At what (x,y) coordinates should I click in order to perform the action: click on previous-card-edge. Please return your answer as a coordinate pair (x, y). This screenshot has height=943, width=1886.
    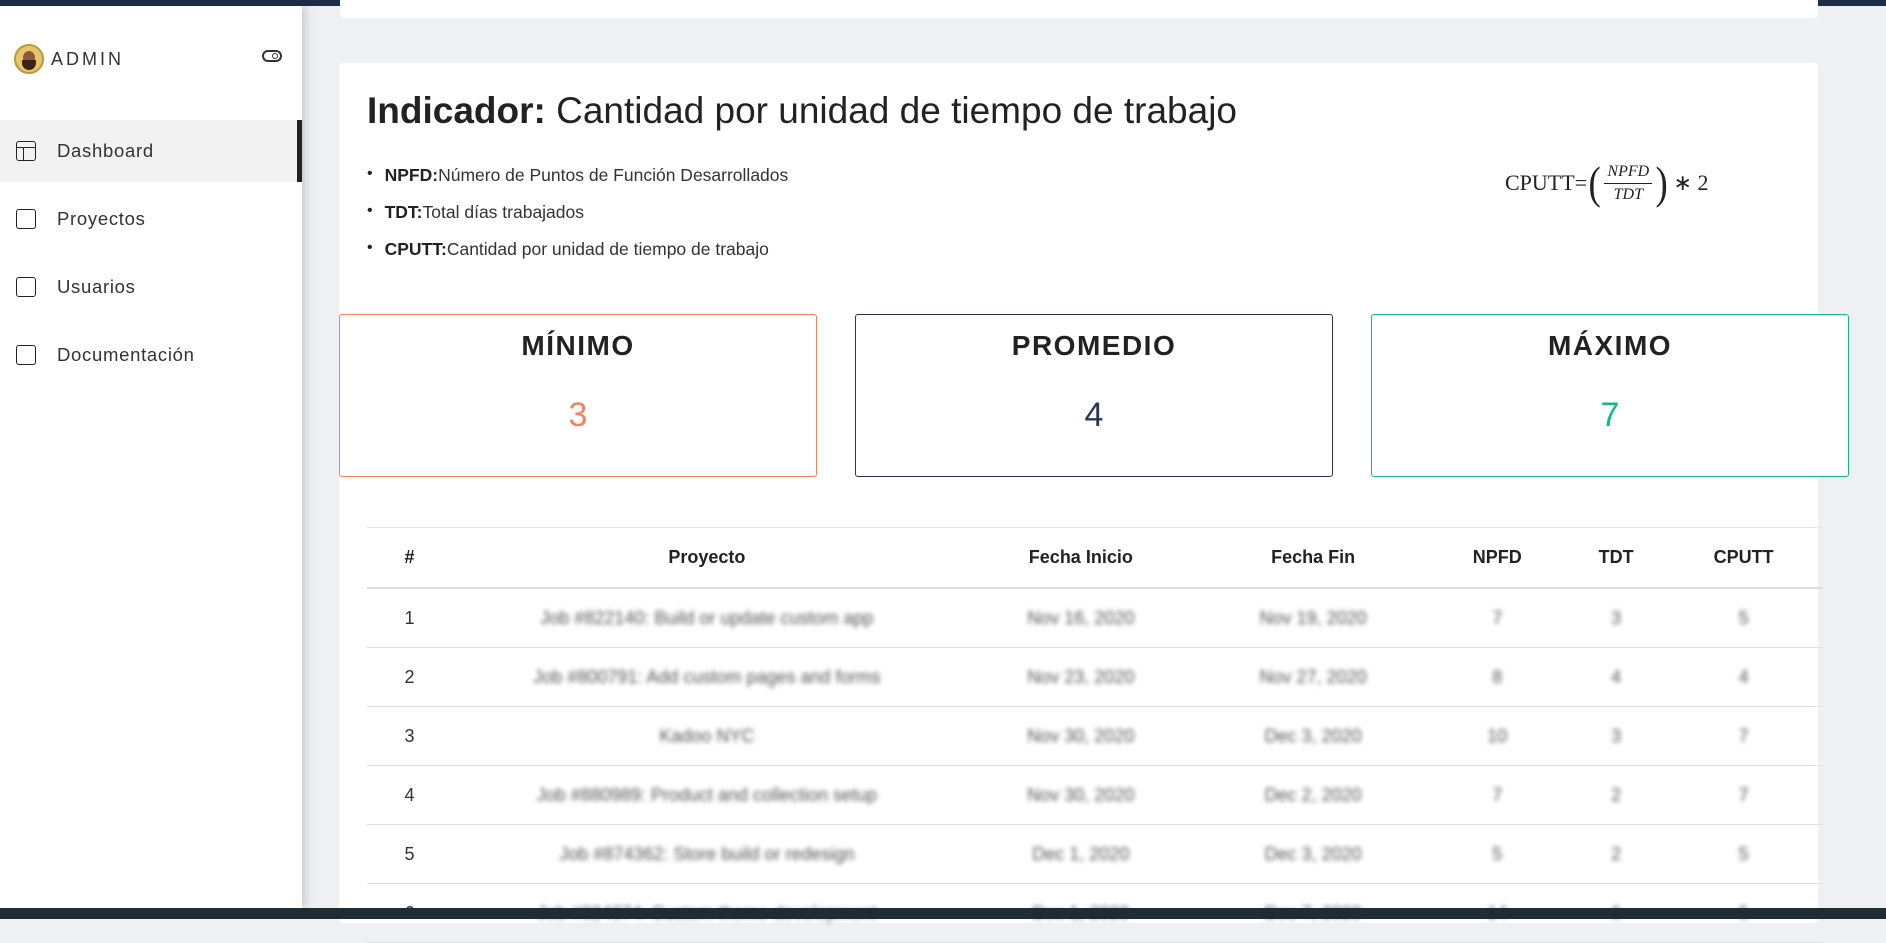
    Looking at the image, I should click on (1079, 9).